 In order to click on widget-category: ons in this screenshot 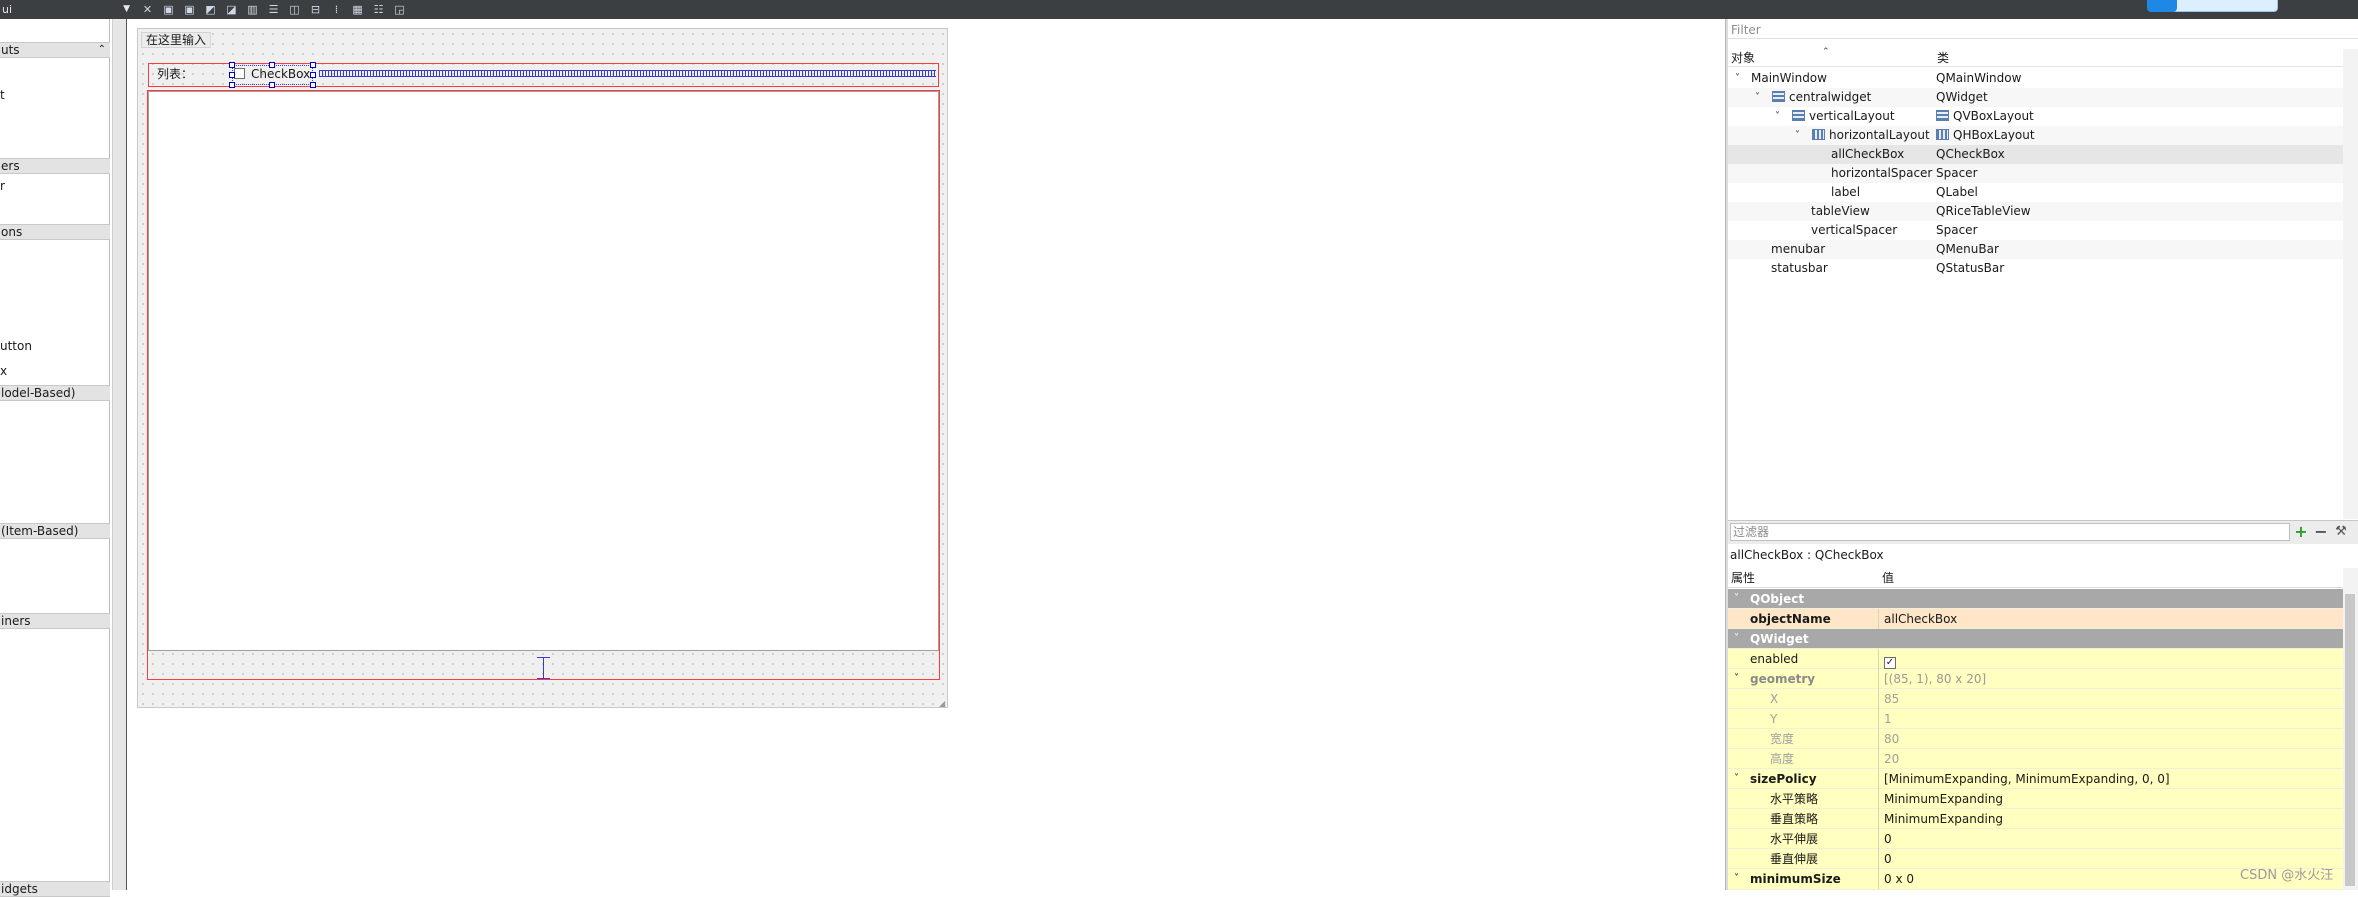, I will do `click(55, 232)`.